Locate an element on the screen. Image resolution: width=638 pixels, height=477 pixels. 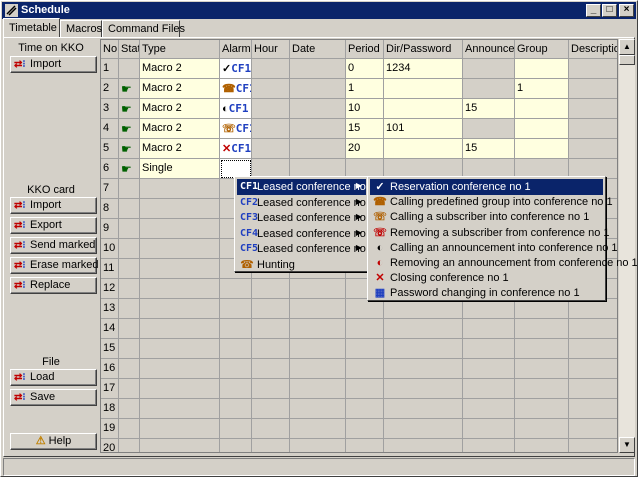
tab-command-files: Command Files is located at coordinates (143, 28).